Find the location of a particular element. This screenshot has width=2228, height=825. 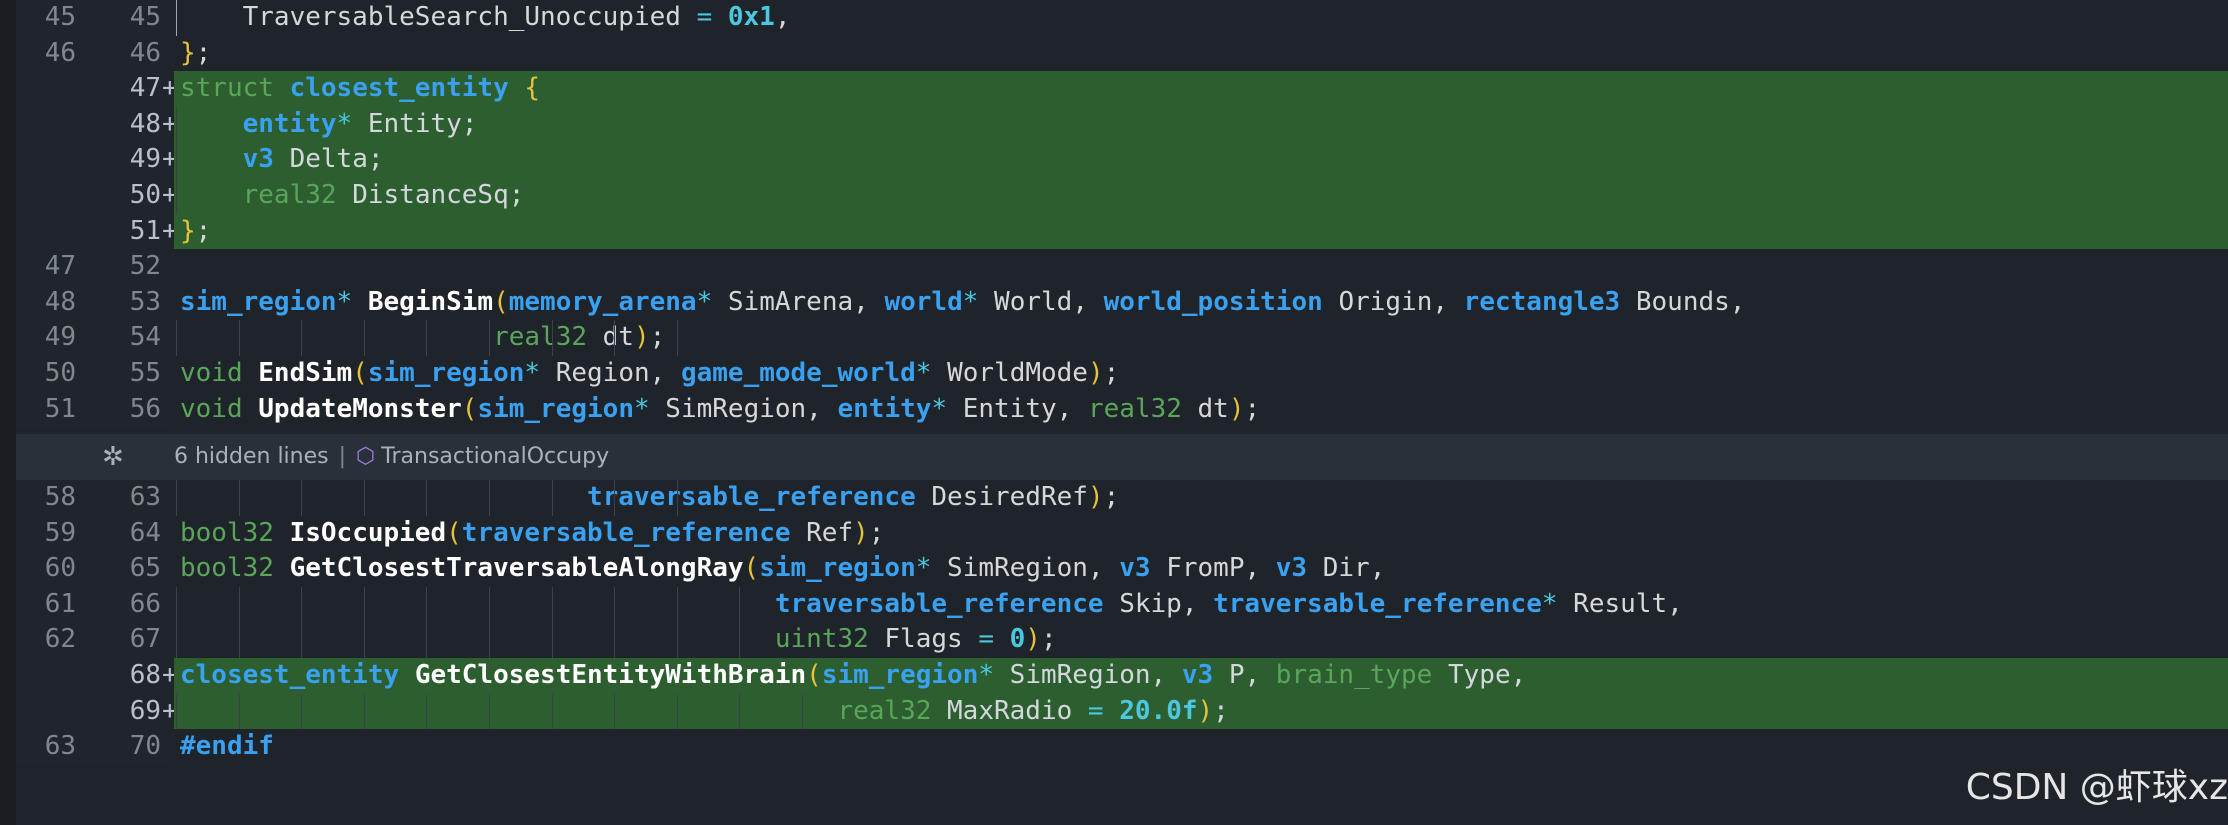

new-line-number: 69 is located at coordinates (145, 710).